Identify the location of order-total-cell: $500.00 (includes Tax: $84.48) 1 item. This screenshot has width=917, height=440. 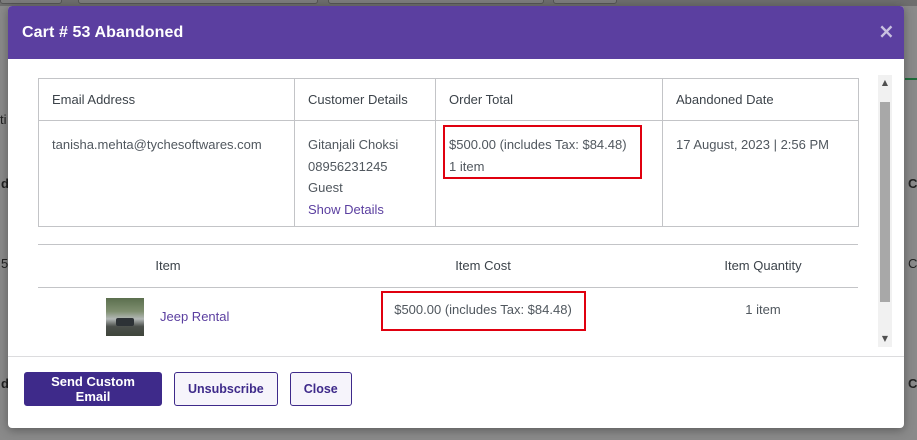
(549, 173).